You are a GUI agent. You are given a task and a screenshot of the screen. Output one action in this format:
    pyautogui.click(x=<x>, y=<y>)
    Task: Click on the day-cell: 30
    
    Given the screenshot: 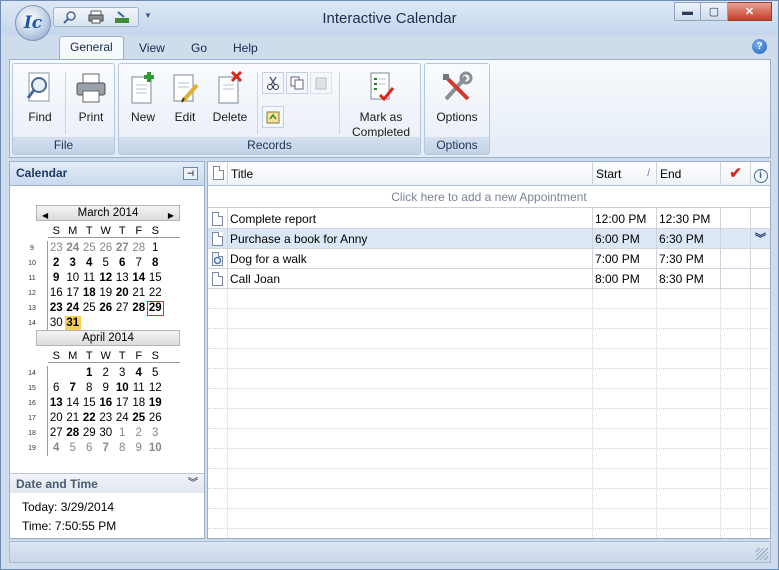 What is the action you would take?
    pyautogui.click(x=106, y=433)
    